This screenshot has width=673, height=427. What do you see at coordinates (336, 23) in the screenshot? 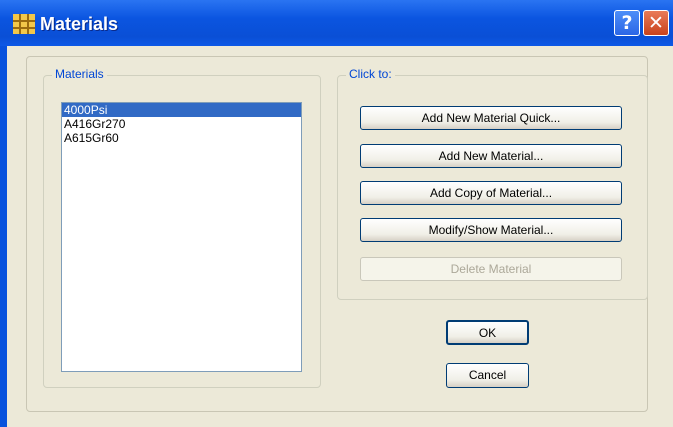
I see `title-bar: Materials ? ✕` at bounding box center [336, 23].